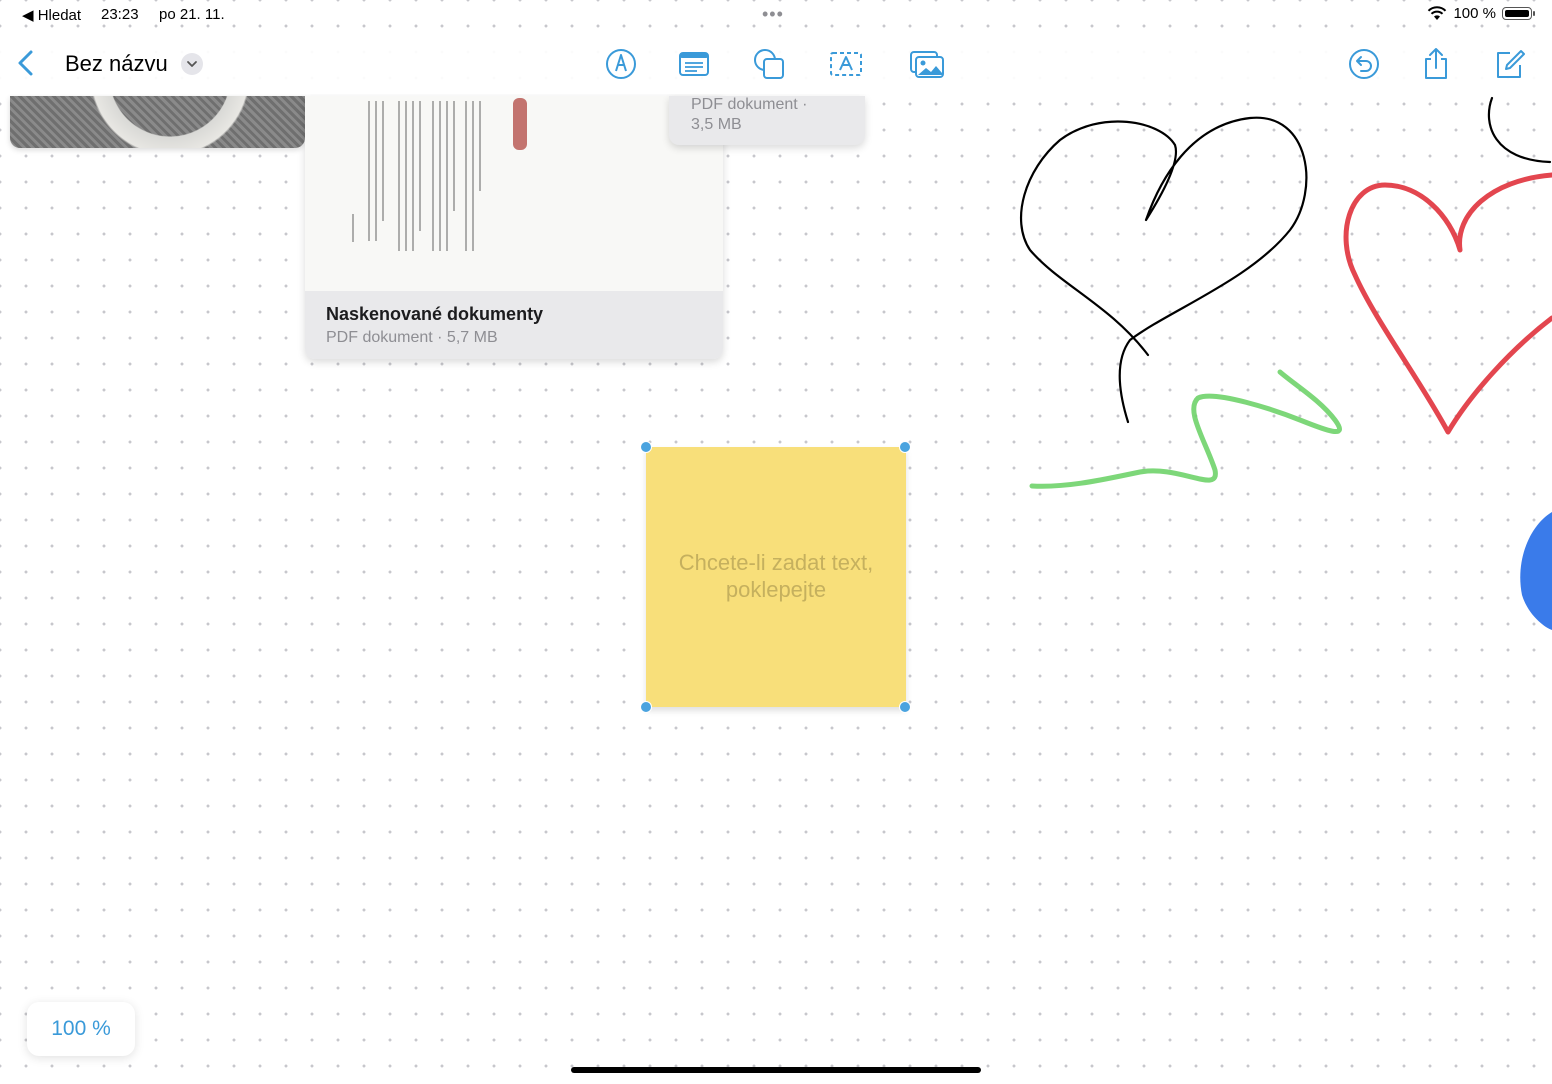 This screenshot has height=1084, width=1552. What do you see at coordinates (776, 562) in the screenshot?
I see `sticky-text-line: Chcete-li zadat text,` at bounding box center [776, 562].